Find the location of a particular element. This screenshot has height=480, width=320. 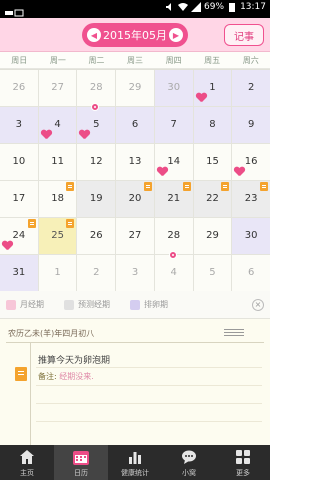

calendar-day-cell: 16 is located at coordinates (251, 162).